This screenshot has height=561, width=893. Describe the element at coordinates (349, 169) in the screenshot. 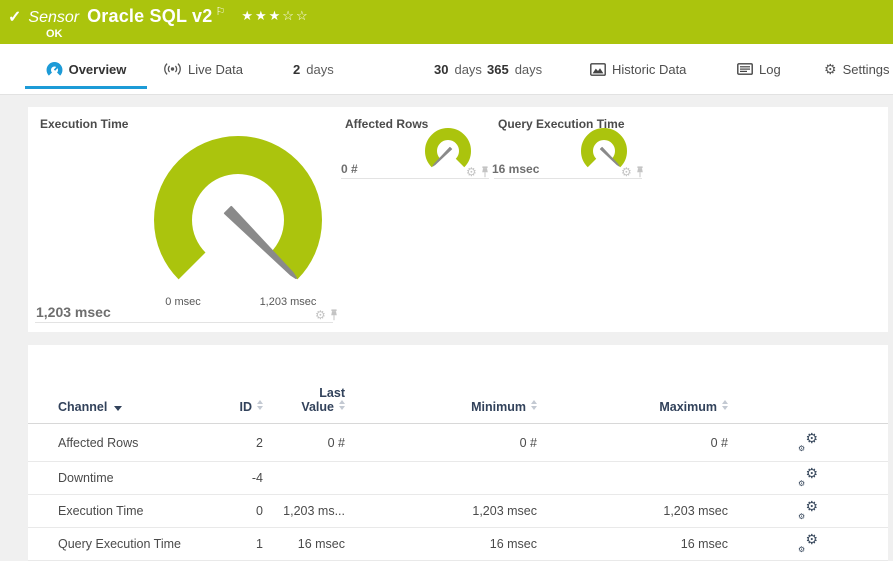

I see `affected-rows-value: 0 #` at that location.